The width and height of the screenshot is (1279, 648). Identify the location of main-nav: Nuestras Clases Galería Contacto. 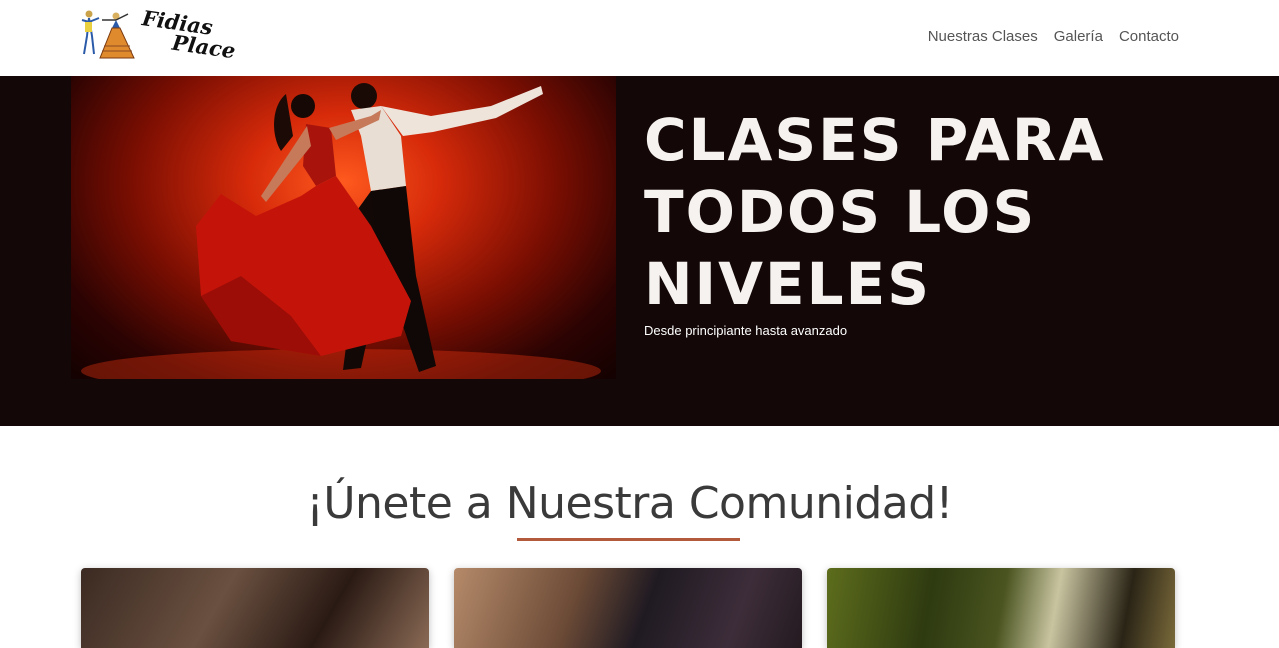
(1053, 36).